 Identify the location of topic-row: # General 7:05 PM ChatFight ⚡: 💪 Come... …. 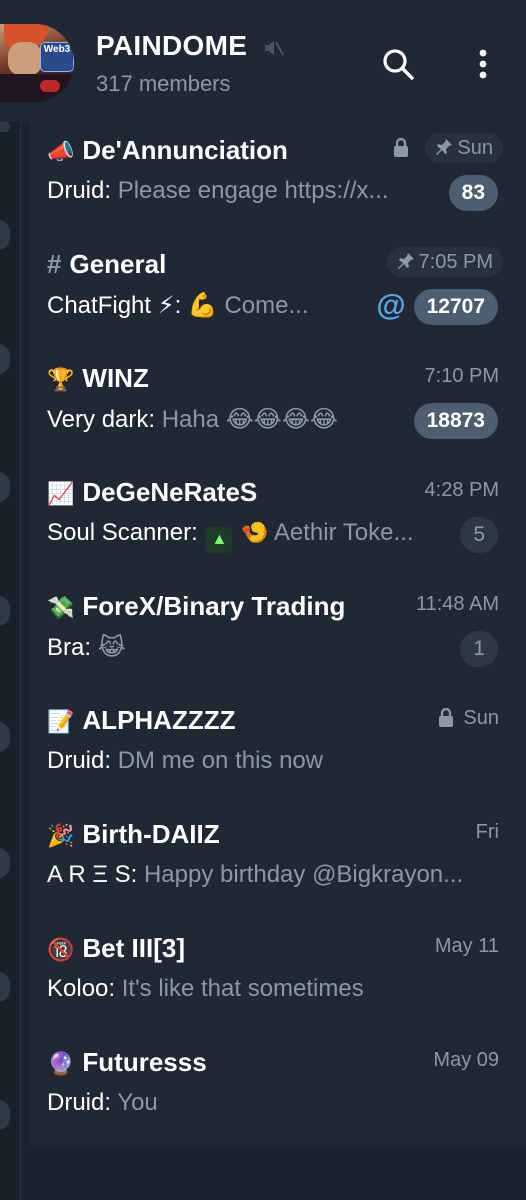
(278, 293).